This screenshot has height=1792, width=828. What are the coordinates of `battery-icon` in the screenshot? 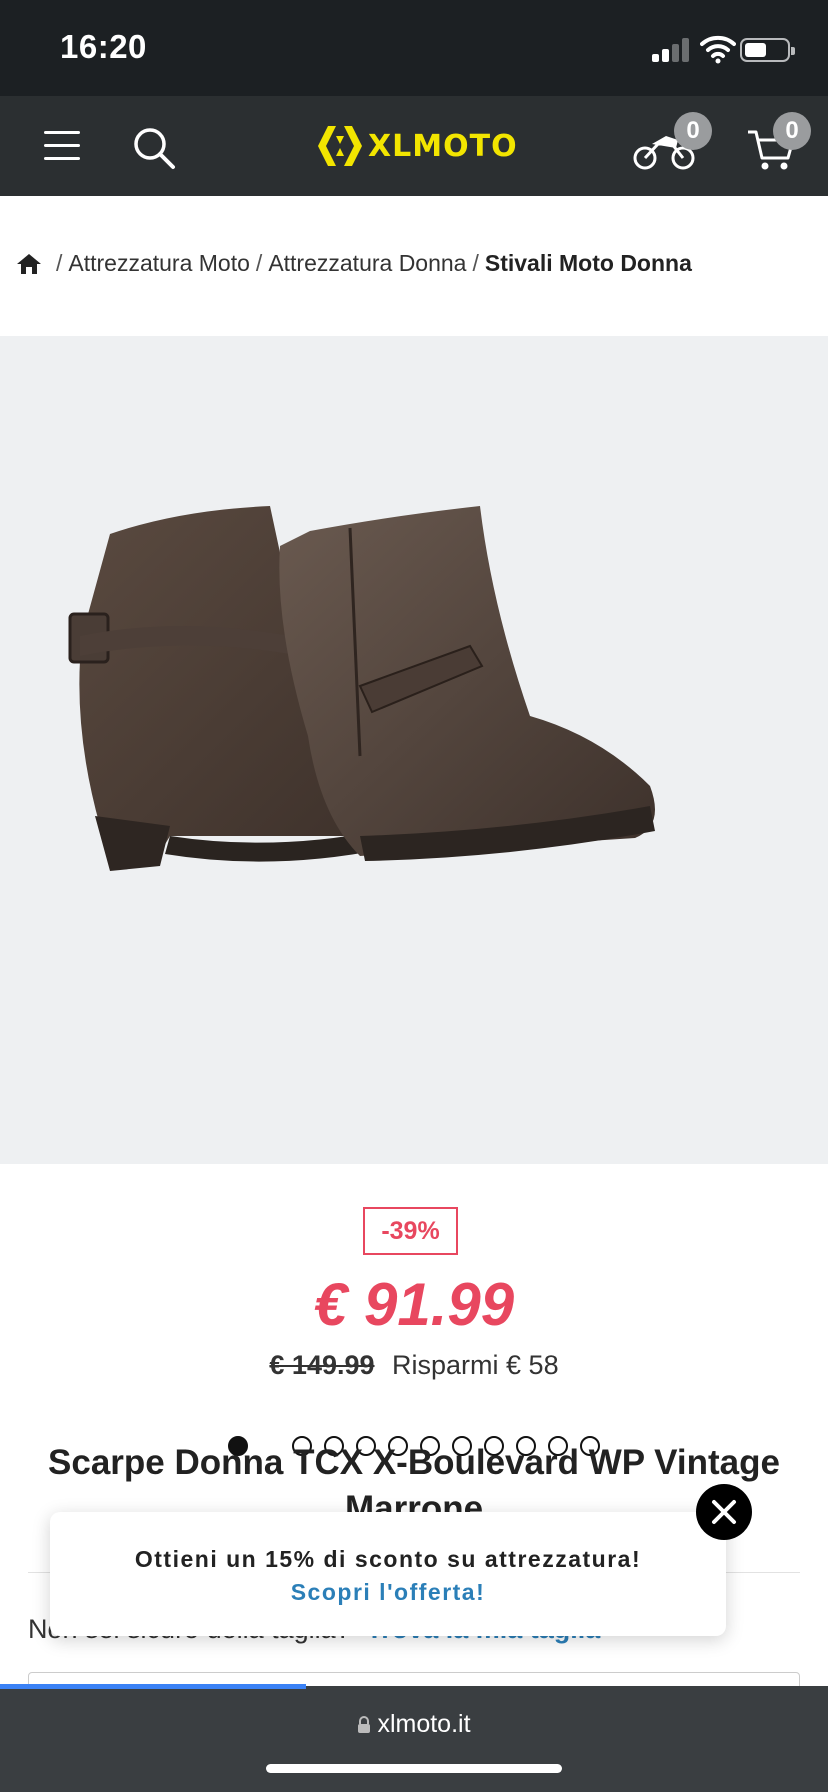 It's located at (767, 50).